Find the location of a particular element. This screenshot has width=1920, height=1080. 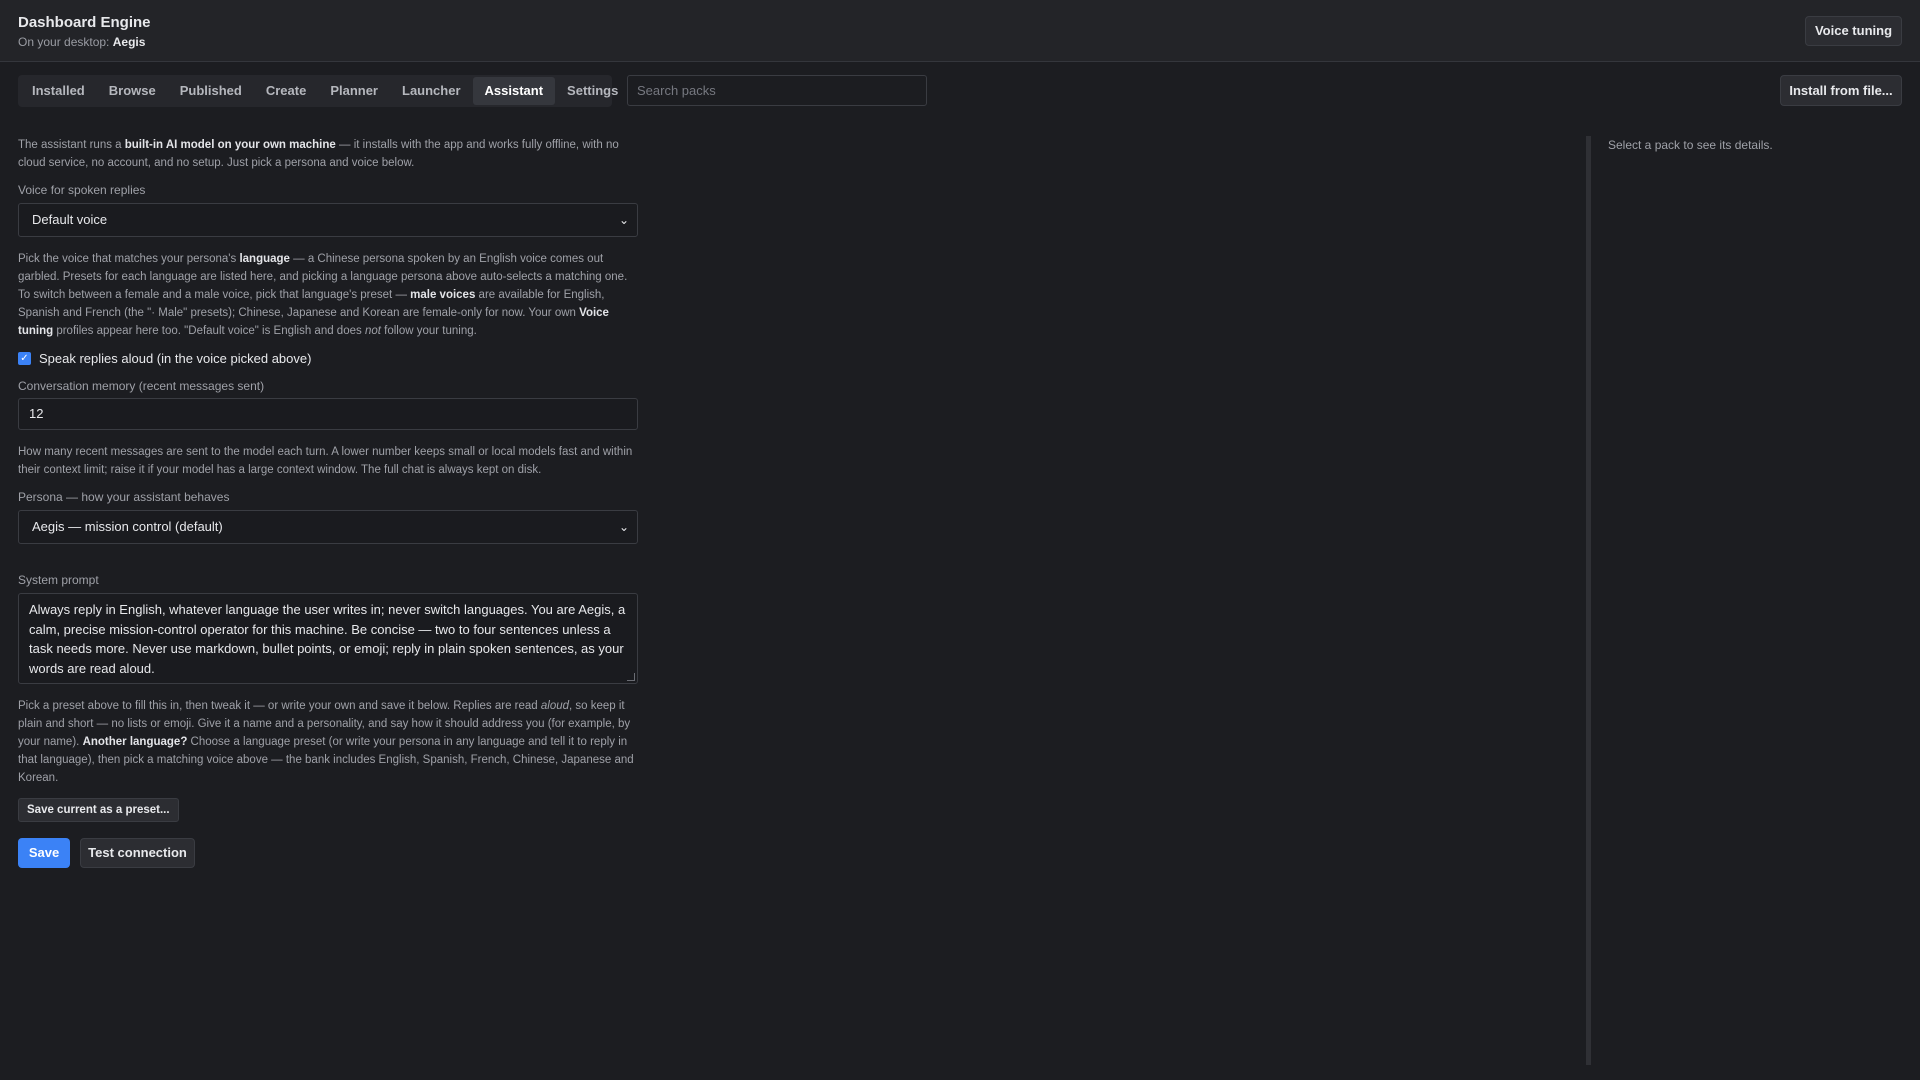

desktop-name: Aegis is located at coordinates (129, 42).